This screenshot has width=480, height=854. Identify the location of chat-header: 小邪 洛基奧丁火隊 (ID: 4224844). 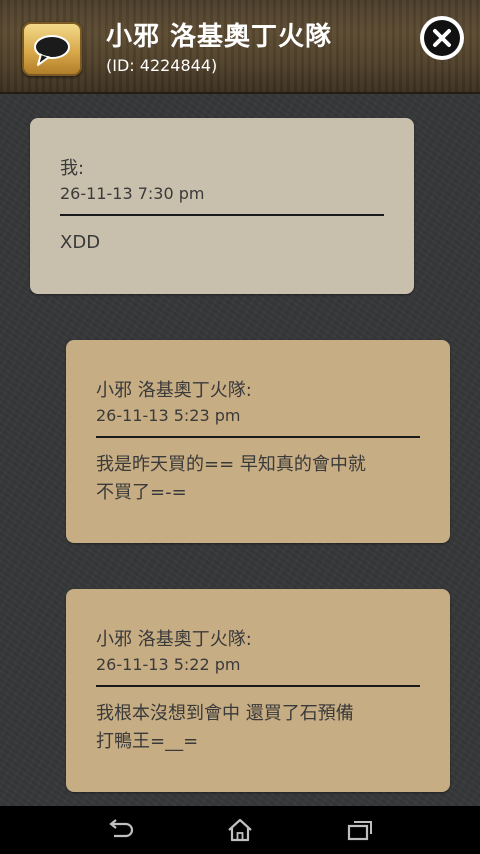
(240, 47).